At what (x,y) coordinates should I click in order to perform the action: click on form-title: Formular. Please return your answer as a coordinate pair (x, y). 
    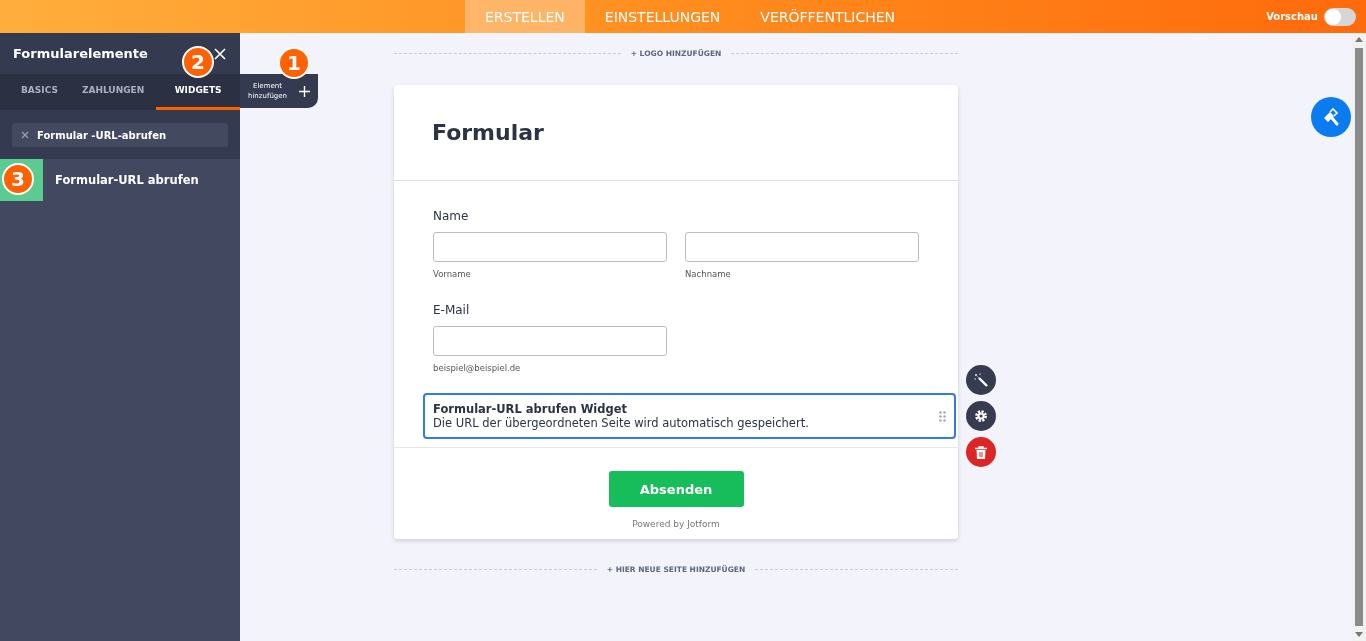
    Looking at the image, I should click on (488, 132).